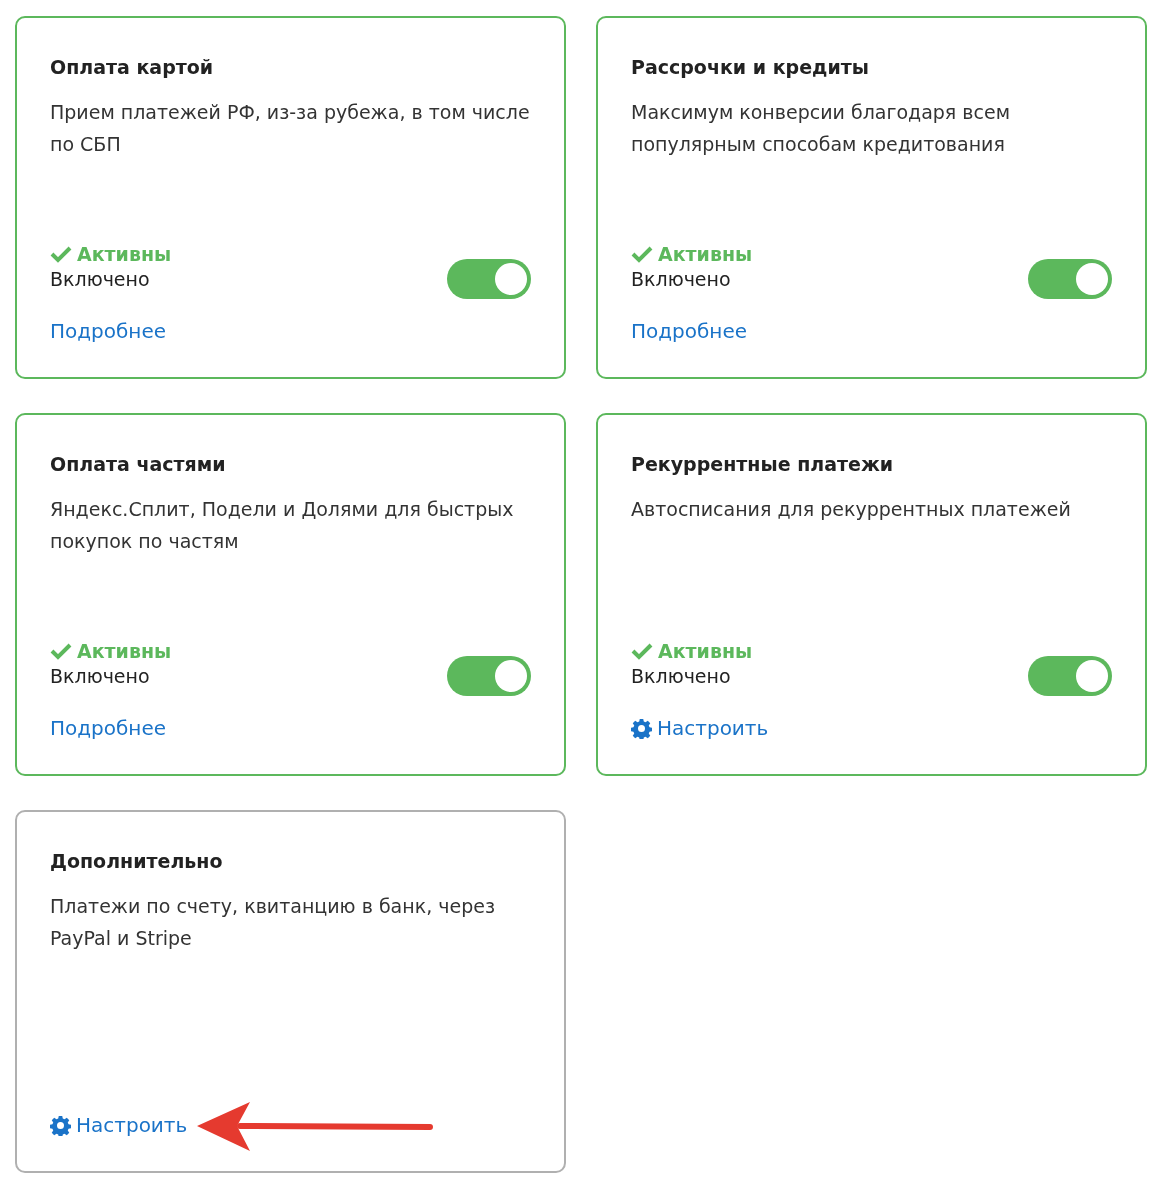 This screenshot has width=1160, height=1187. What do you see at coordinates (138, 464) in the screenshot?
I see `card-title: Оплата частями` at bounding box center [138, 464].